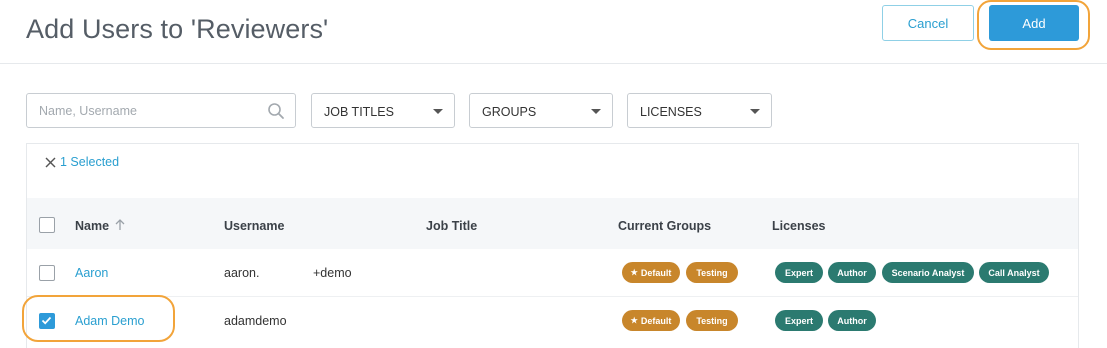 This screenshot has width=1107, height=348. I want to click on sort-up-arrow-icon, so click(120, 224).